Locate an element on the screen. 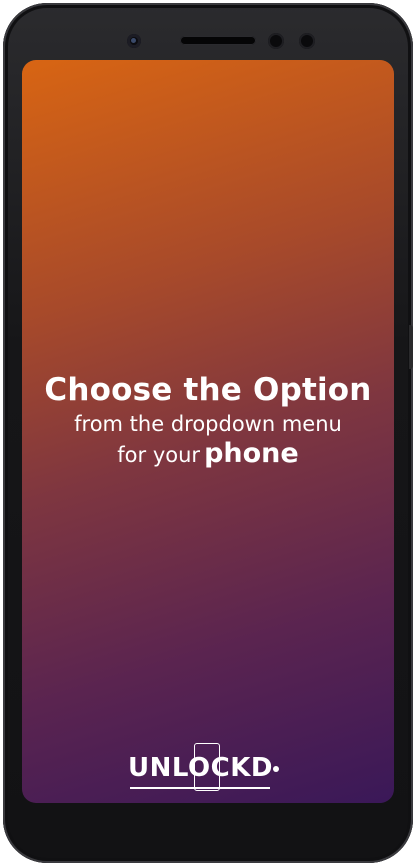  headline: Choose the Option is located at coordinates (208, 390).